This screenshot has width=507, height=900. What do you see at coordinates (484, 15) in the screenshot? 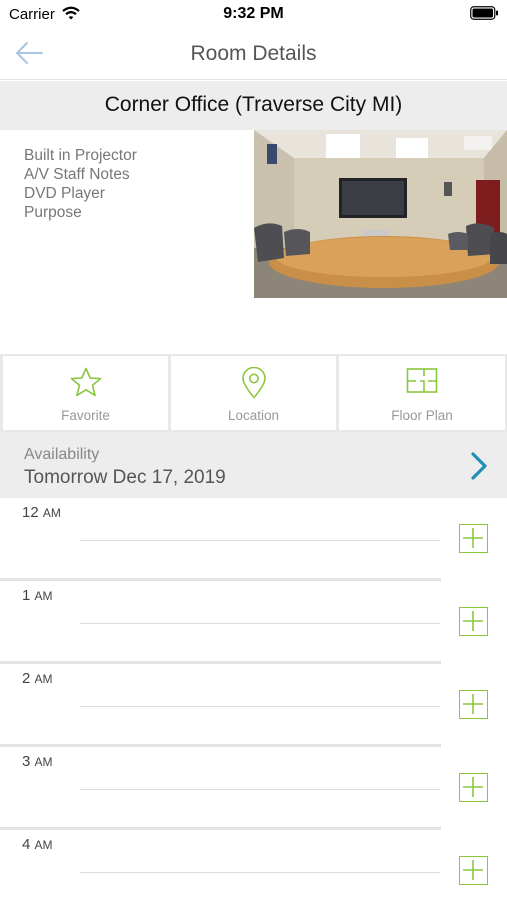
I see `battery-icon` at bounding box center [484, 15].